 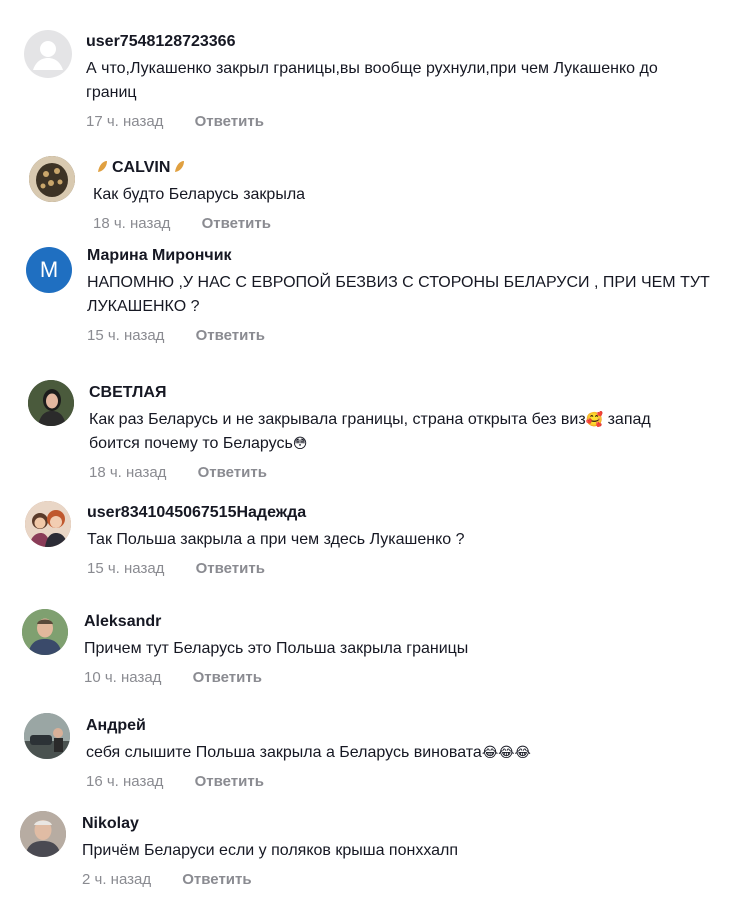 What do you see at coordinates (392, 824) in the screenshot?
I see `comment-username: Nikolay` at bounding box center [392, 824].